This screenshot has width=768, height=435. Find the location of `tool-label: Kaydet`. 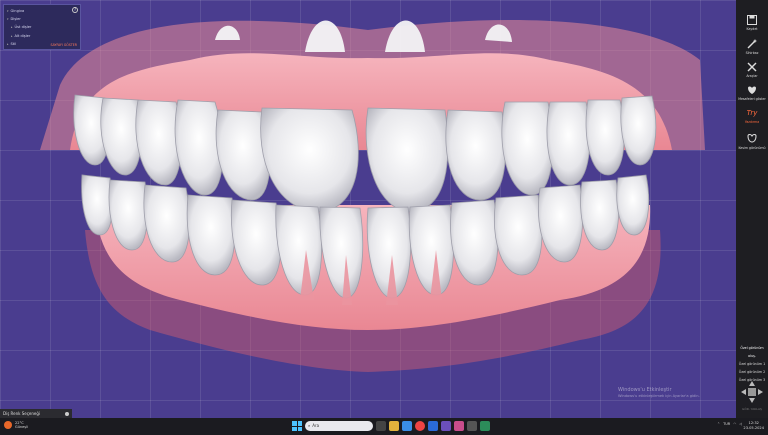

tool-label: Kaydet is located at coordinates (752, 29).